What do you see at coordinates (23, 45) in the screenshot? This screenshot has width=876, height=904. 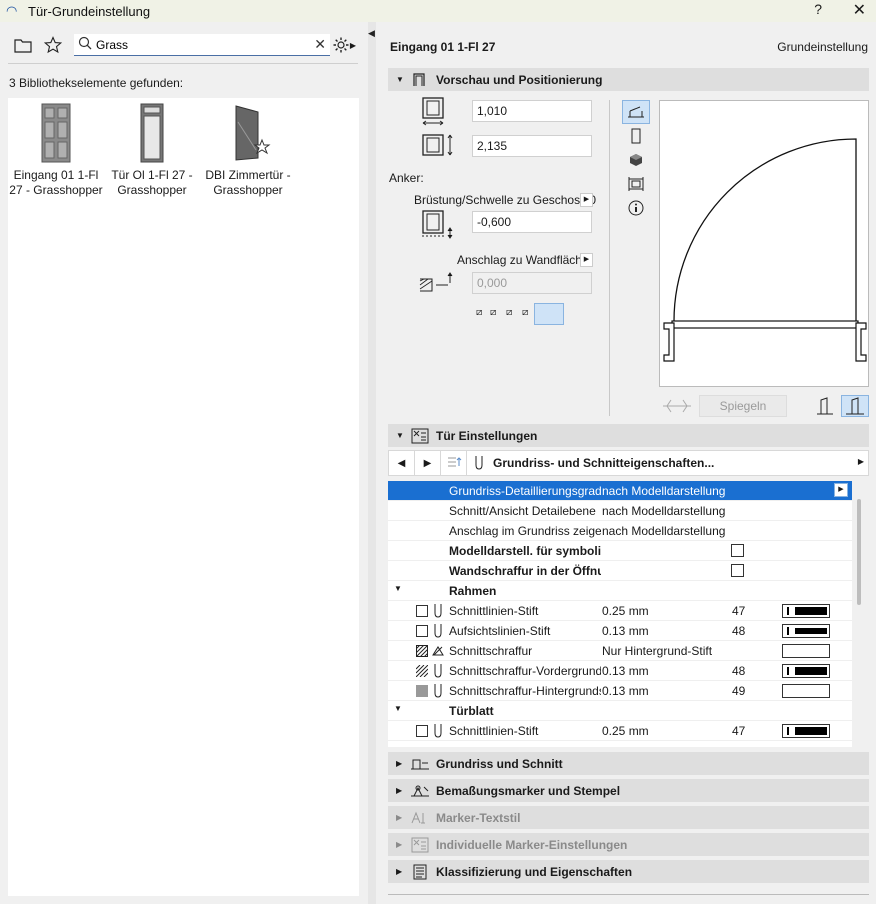 I see `folder-icon` at bounding box center [23, 45].